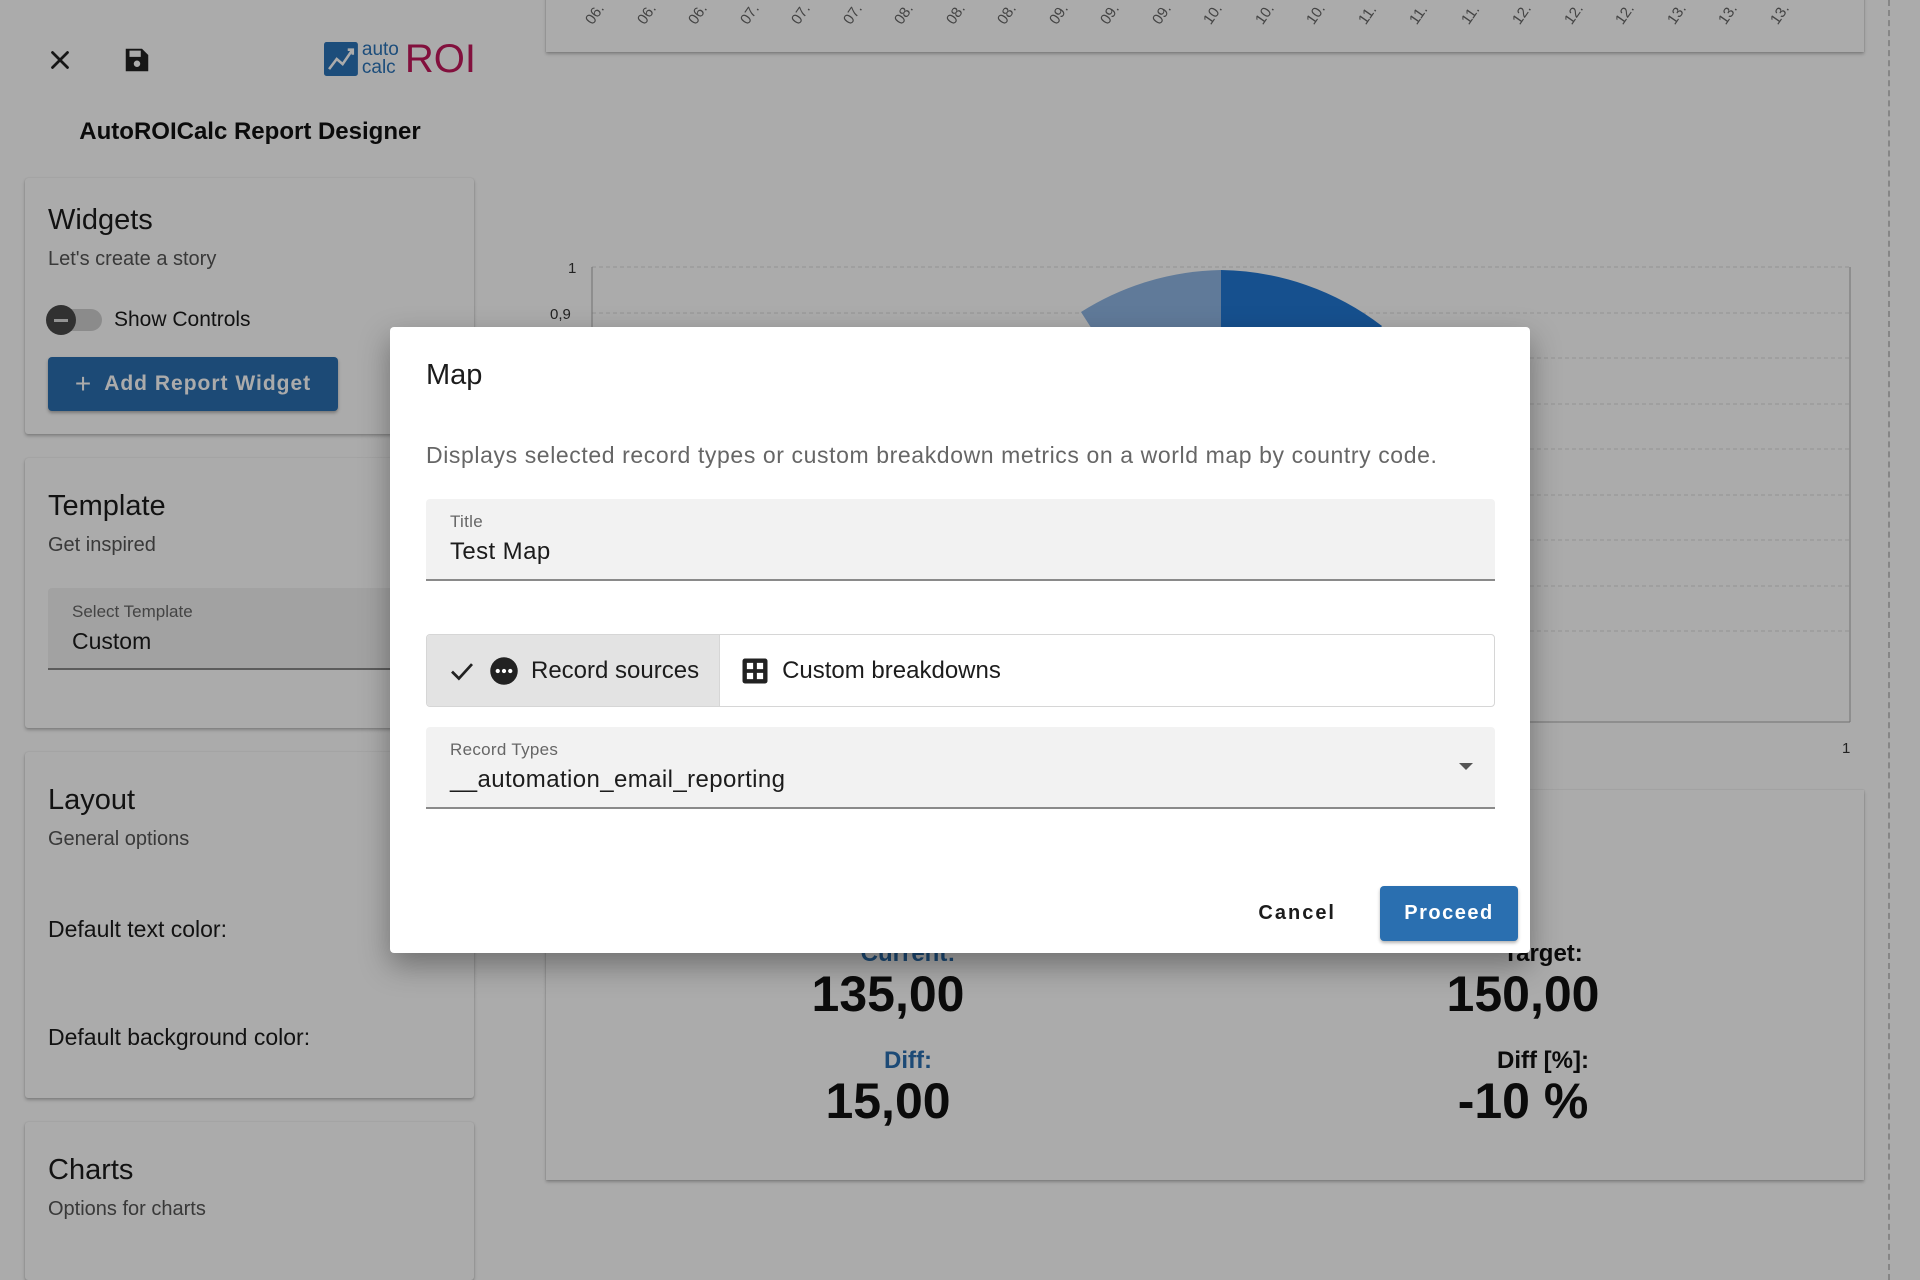 Image resolution: width=1920 pixels, height=1280 pixels. I want to click on dialog-title: Map, so click(454, 375).